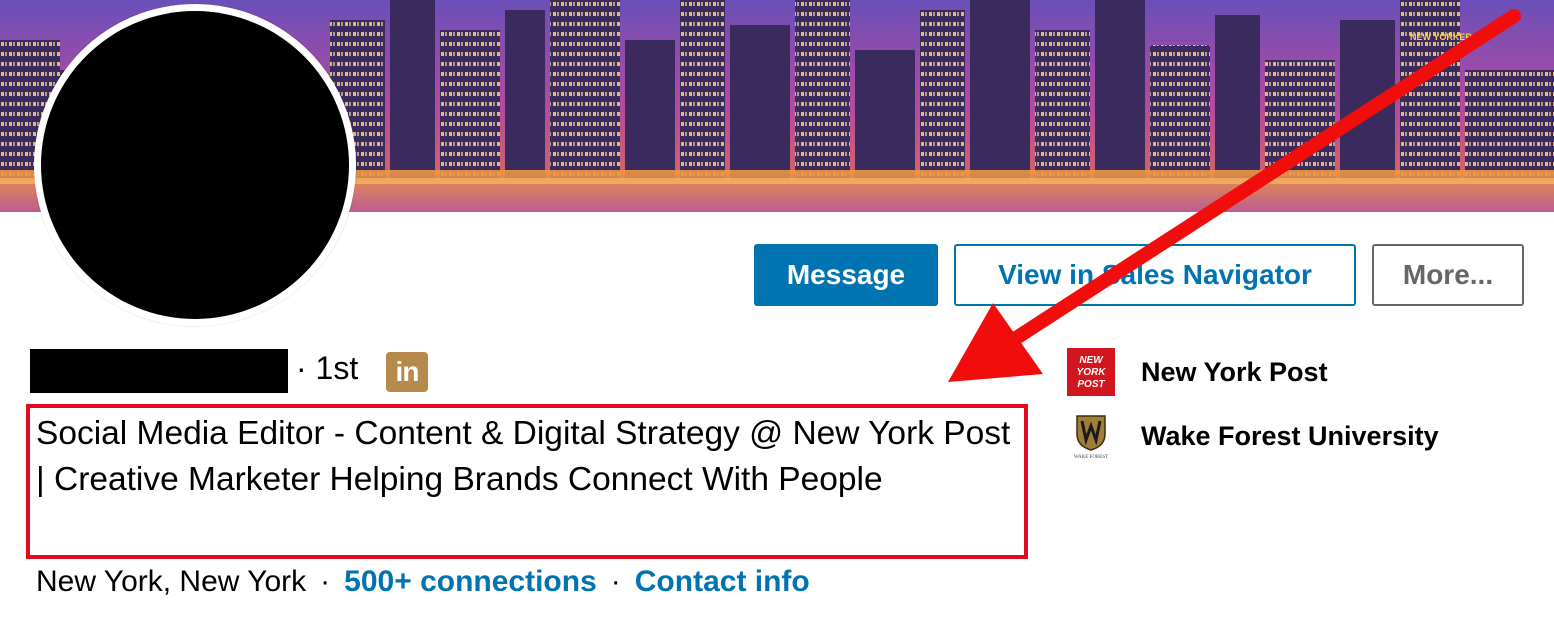  What do you see at coordinates (1234, 371) in the screenshot?
I see `org-name: New York Post` at bounding box center [1234, 371].